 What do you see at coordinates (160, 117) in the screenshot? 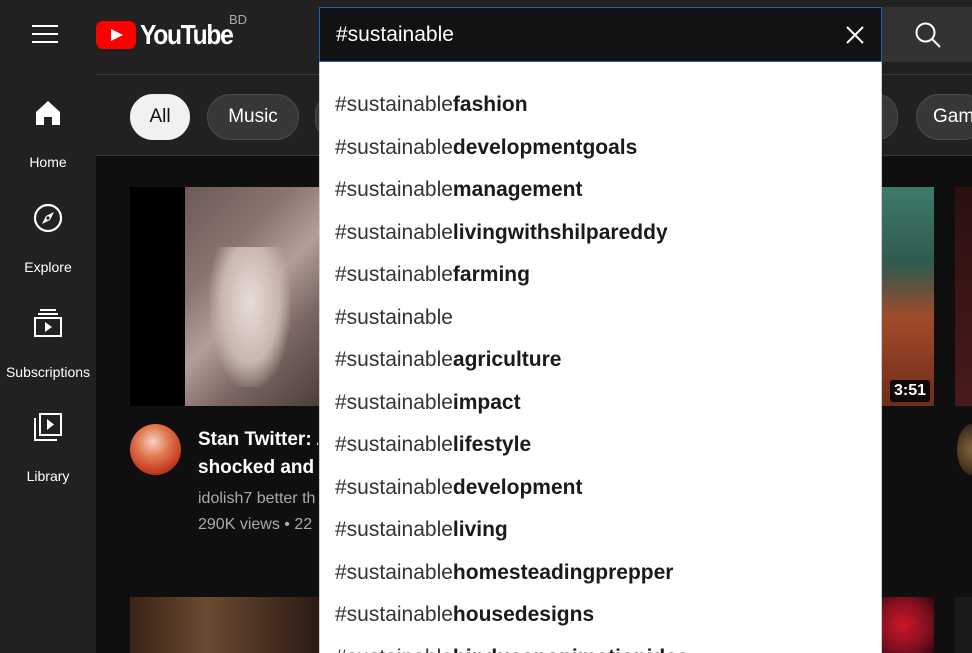
I see `chip-all: All` at bounding box center [160, 117].